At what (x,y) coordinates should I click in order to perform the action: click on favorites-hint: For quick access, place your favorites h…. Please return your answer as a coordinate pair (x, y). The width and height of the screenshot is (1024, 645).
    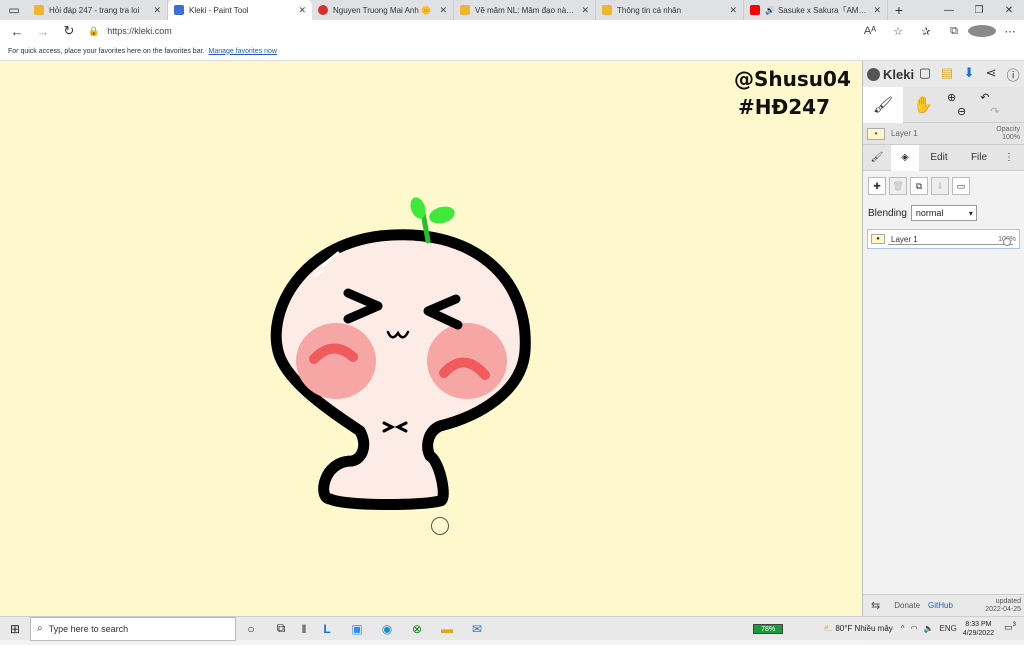
    Looking at the image, I should click on (106, 51).